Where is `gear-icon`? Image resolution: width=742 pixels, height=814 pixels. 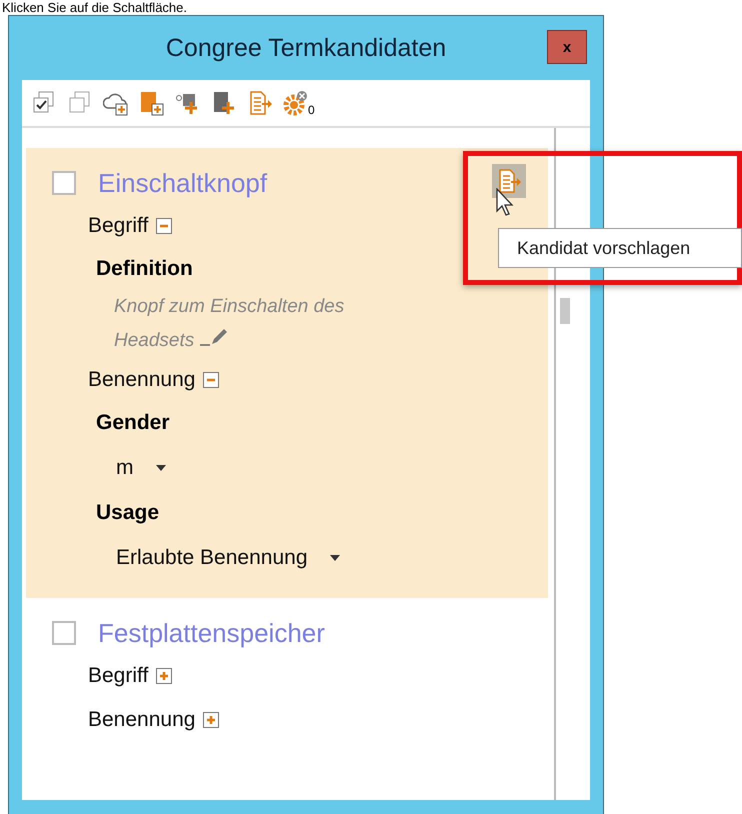 gear-icon is located at coordinates (296, 103).